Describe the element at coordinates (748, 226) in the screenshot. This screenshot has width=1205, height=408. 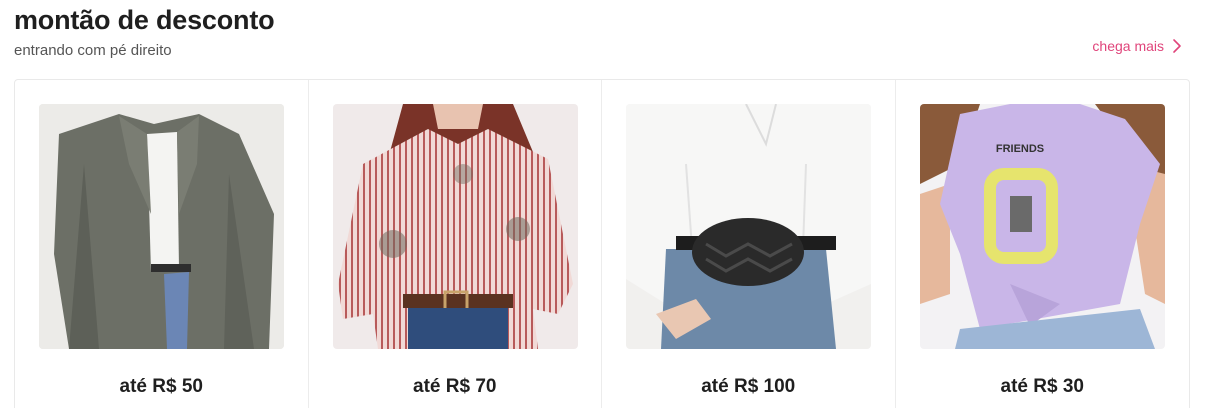
I see `belt-bag-photo` at that location.